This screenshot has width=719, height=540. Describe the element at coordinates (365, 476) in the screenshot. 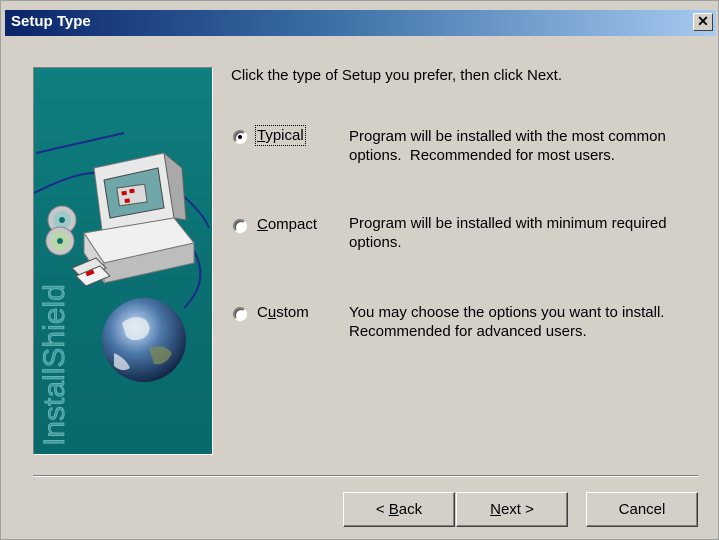

I see `separator` at that location.